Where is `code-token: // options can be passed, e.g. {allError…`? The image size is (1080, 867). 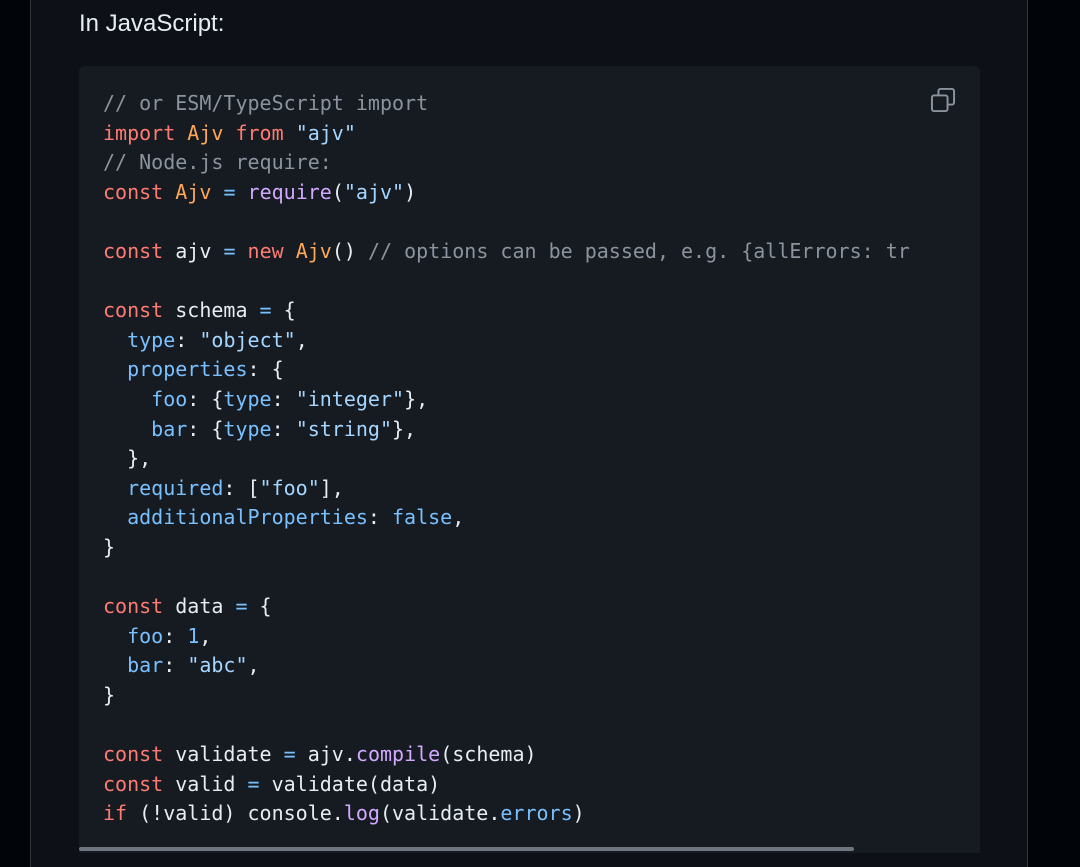
code-token: // options can be passed, e.g. {allError… is located at coordinates (638, 250).